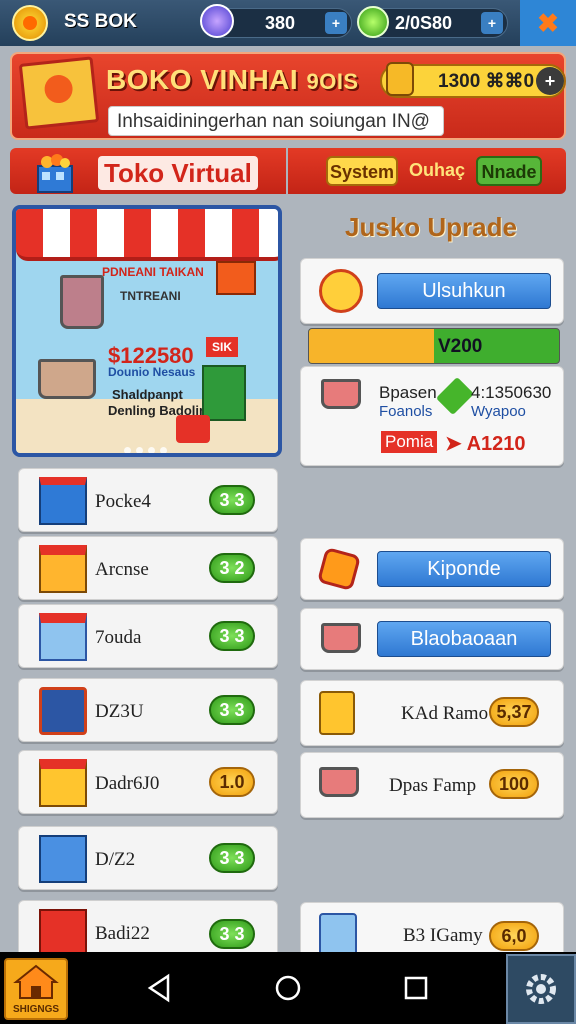 The image size is (576, 1024). Describe the element at coordinates (63, 711) in the screenshot. I see `register-icon` at that location.